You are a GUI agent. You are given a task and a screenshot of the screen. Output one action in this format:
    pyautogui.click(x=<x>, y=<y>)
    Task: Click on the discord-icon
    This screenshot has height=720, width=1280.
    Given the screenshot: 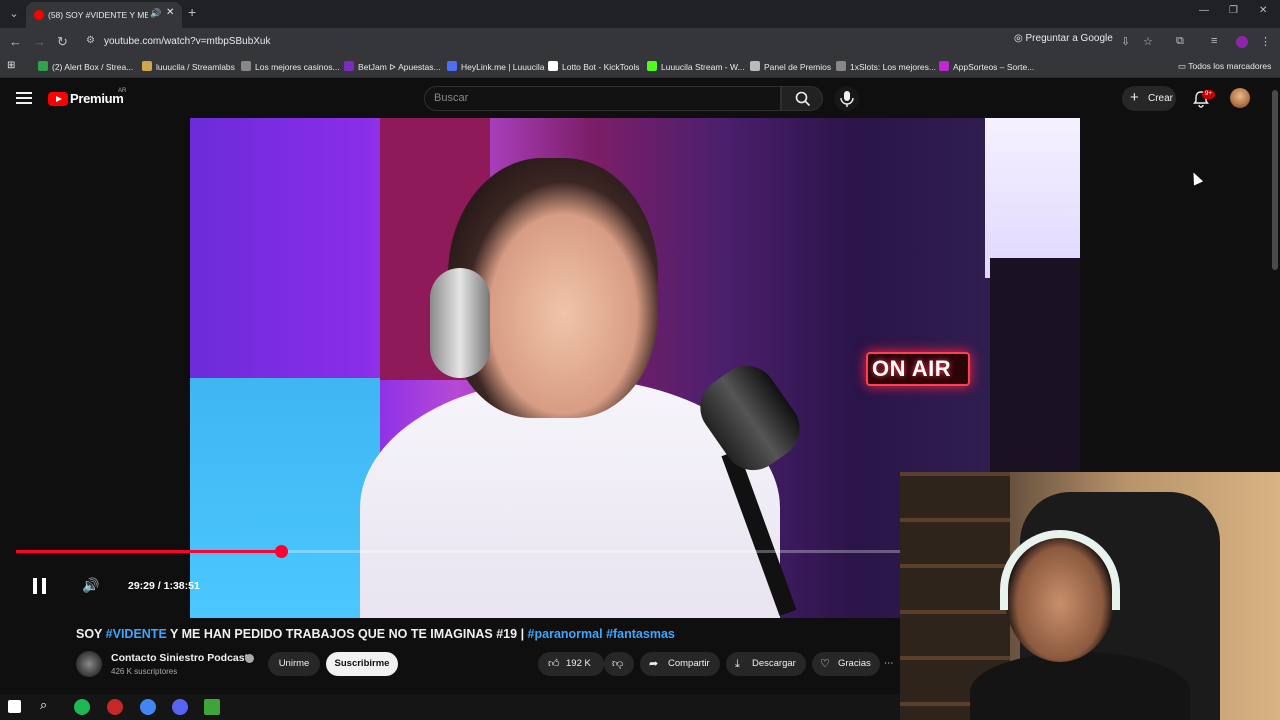 What is the action you would take?
    pyautogui.click(x=180, y=707)
    